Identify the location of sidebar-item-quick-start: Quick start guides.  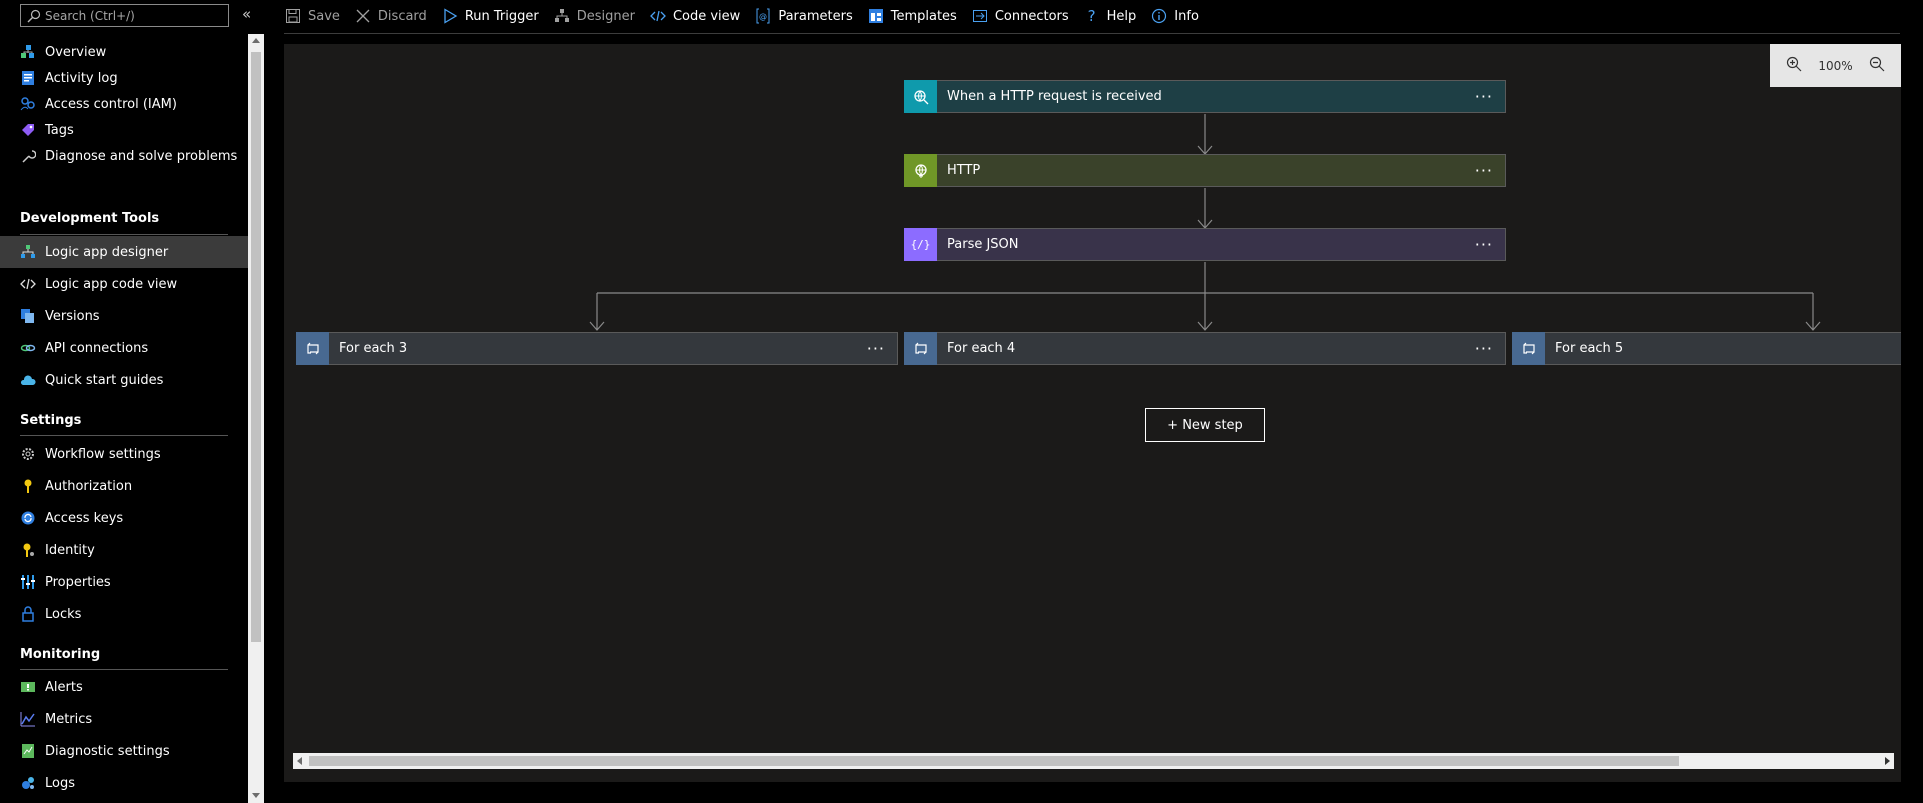
(124, 380).